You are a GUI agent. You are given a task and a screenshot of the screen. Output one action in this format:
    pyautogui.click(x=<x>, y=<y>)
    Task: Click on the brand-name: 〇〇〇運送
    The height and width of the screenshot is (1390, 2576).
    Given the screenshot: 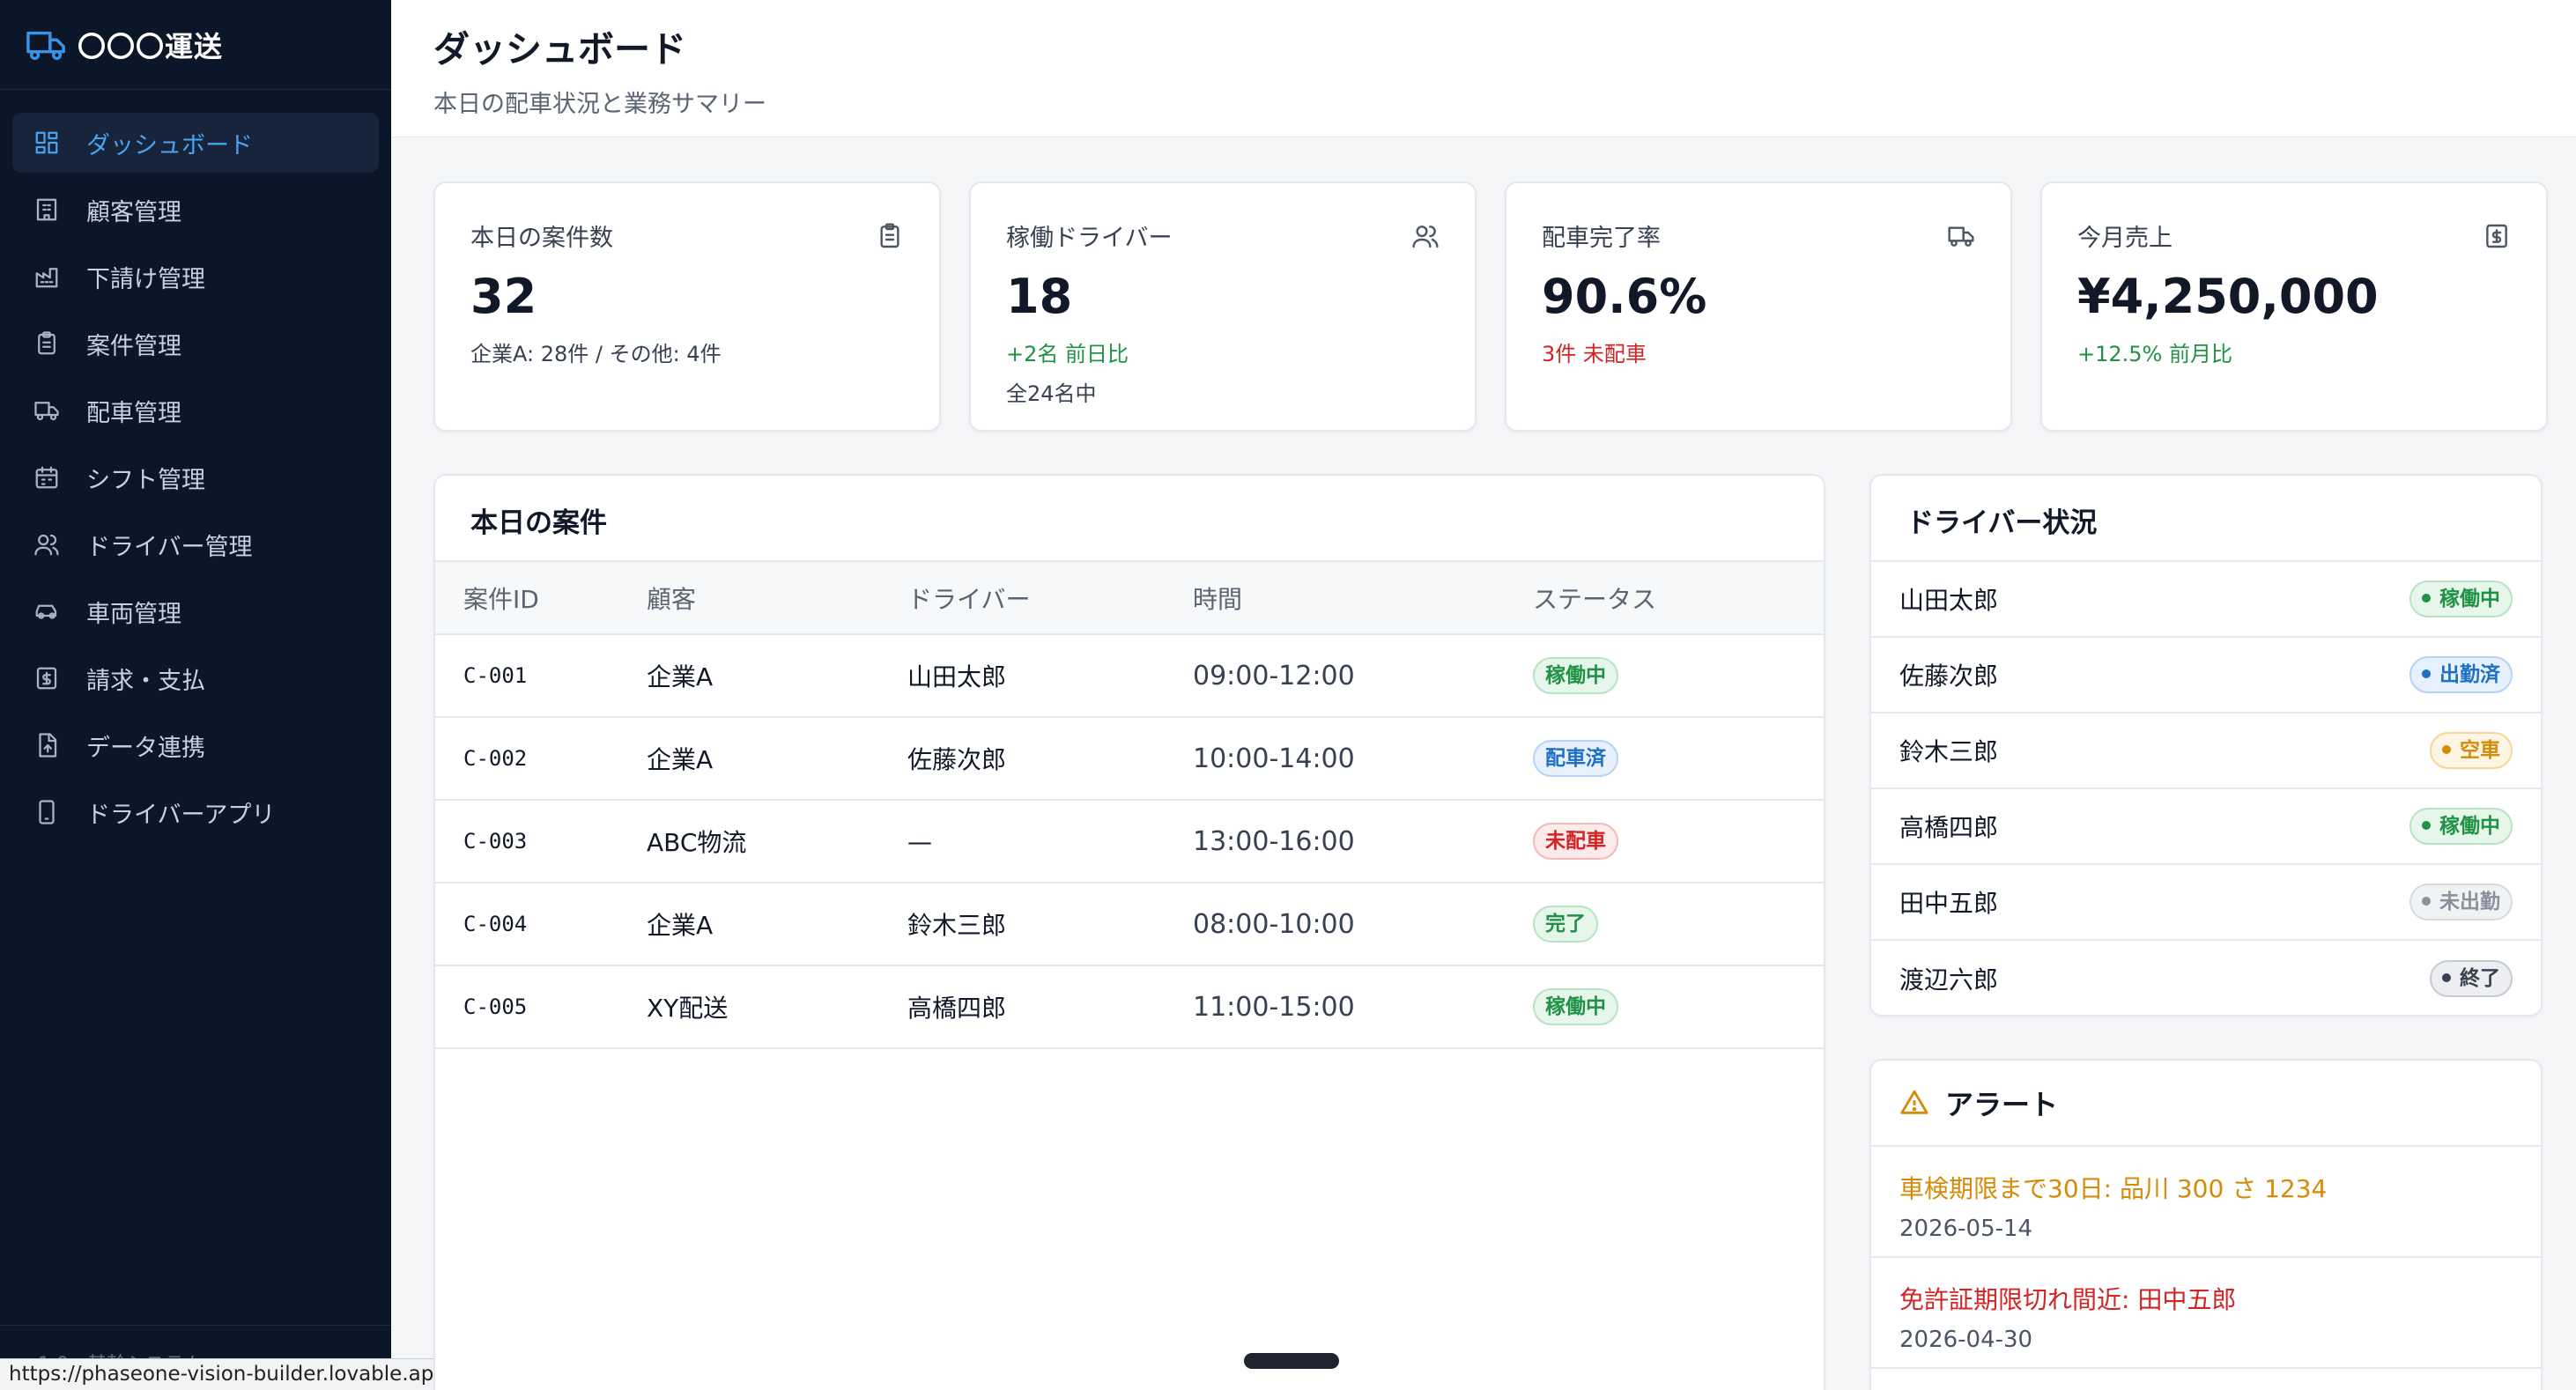 What is the action you would take?
    pyautogui.click(x=151, y=46)
    